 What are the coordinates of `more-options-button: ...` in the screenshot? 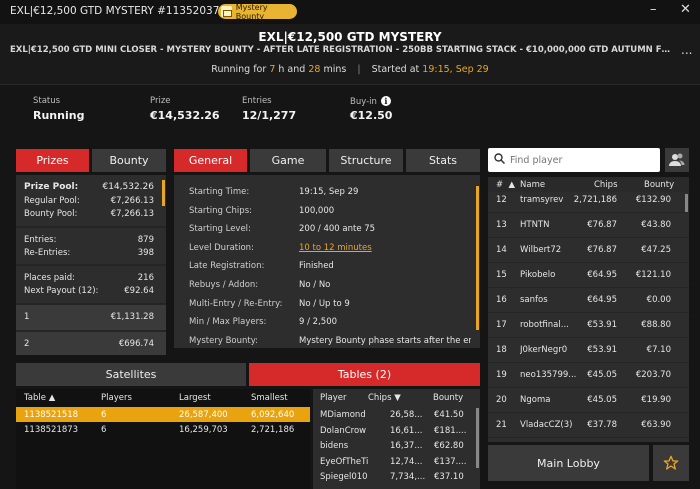 It's located at (686, 50).